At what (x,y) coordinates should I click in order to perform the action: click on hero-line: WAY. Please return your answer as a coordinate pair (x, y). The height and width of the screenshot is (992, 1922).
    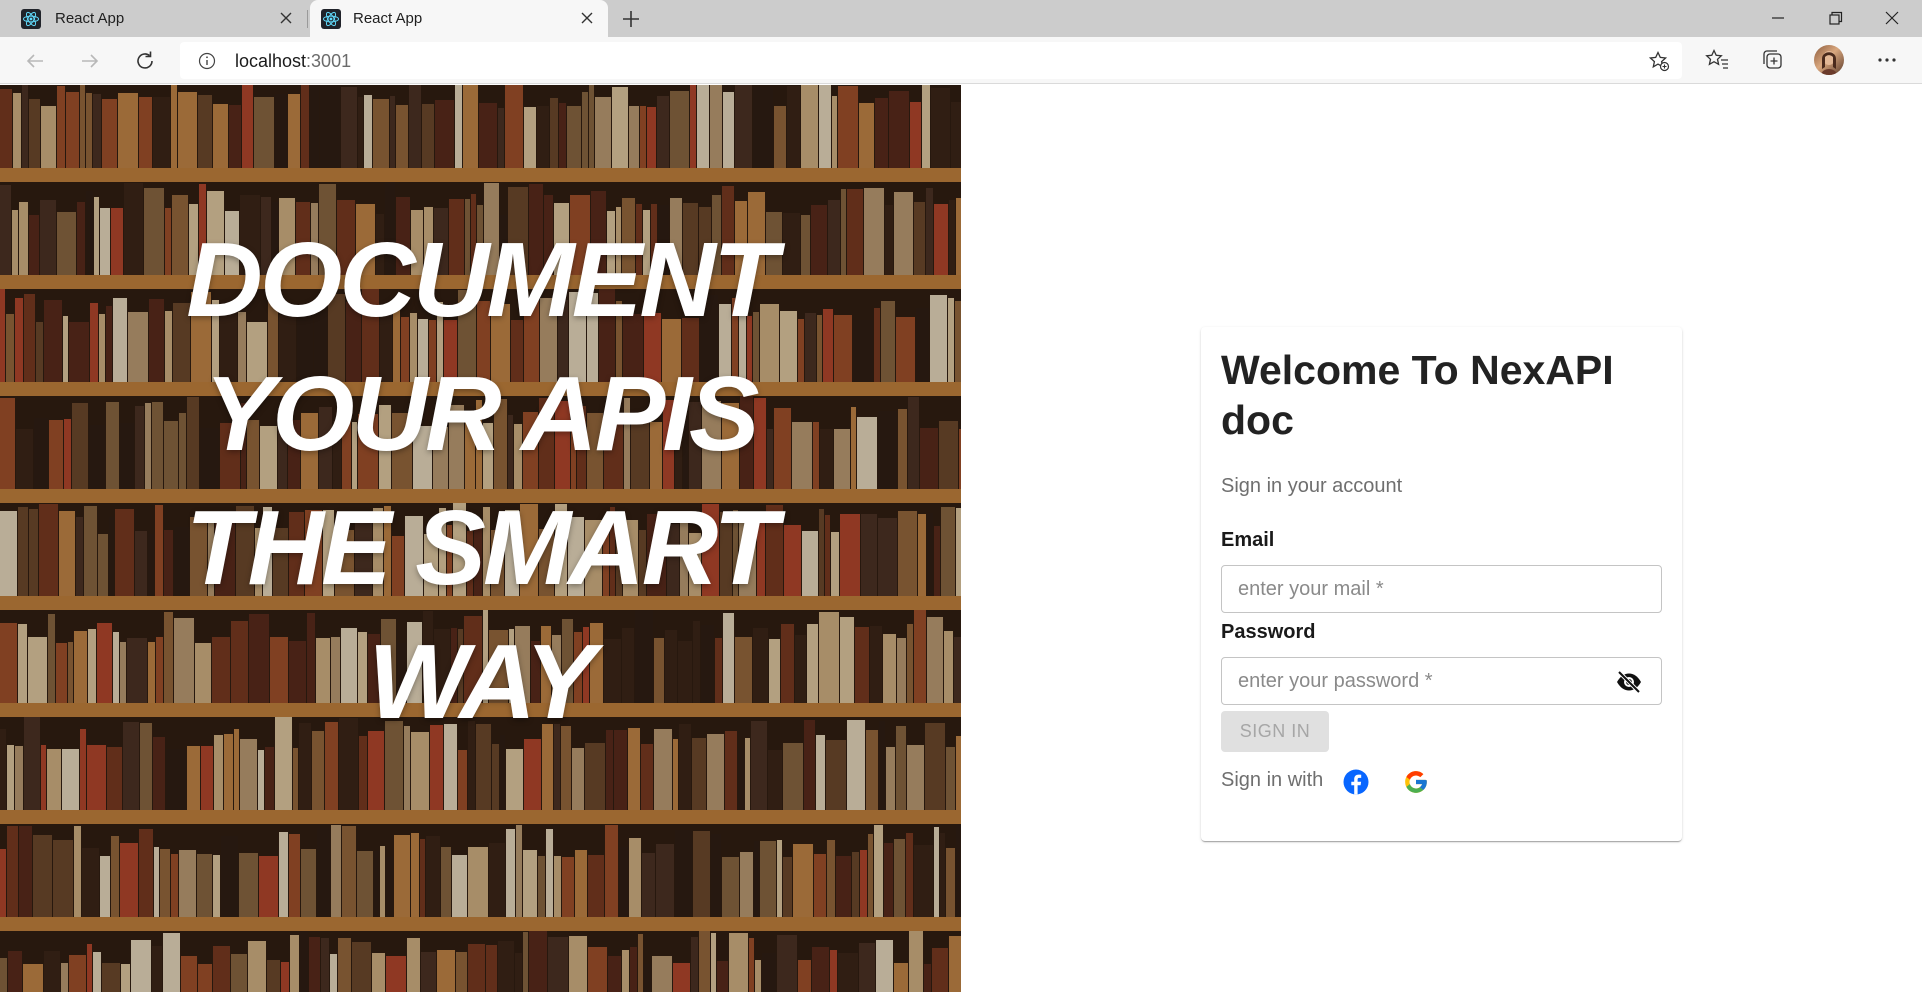
    Looking at the image, I should click on (482, 682).